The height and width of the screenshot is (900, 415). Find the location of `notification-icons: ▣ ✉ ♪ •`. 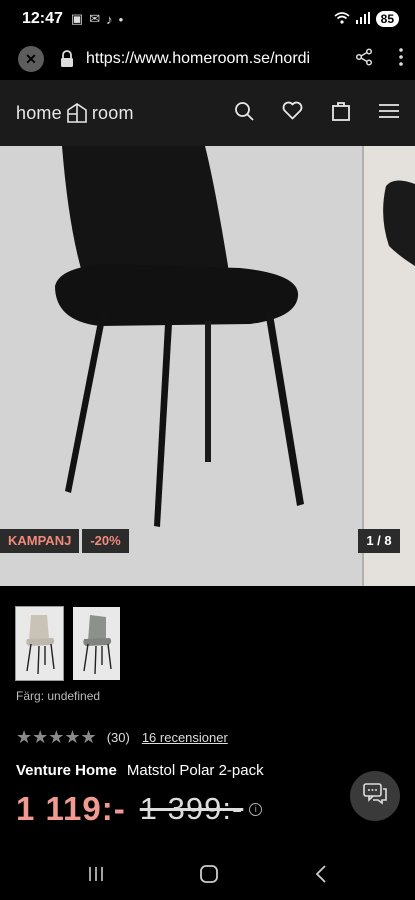

notification-icons: ▣ ✉ ♪ • is located at coordinates (97, 19).